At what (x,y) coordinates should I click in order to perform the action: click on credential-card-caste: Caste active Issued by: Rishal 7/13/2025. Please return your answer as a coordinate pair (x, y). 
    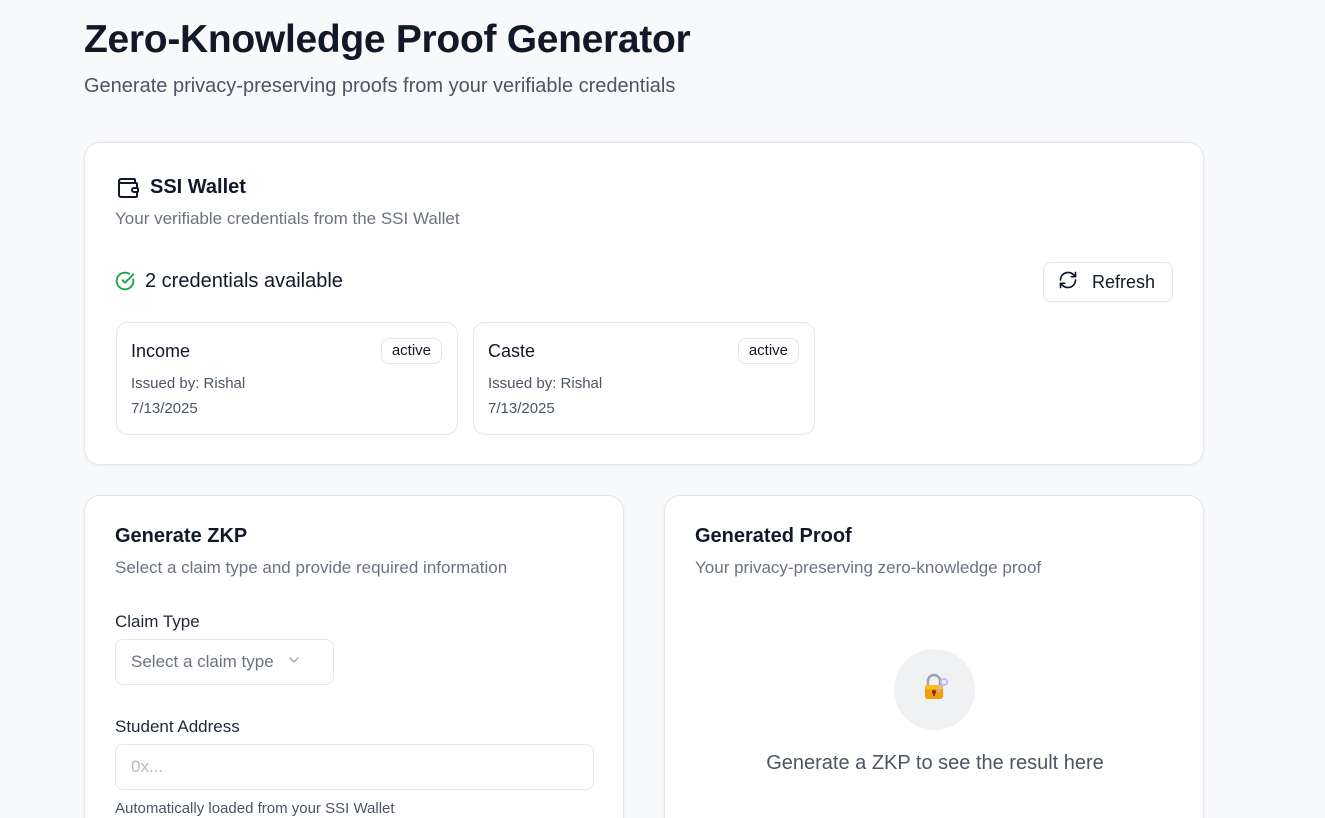
    Looking at the image, I should click on (644, 378).